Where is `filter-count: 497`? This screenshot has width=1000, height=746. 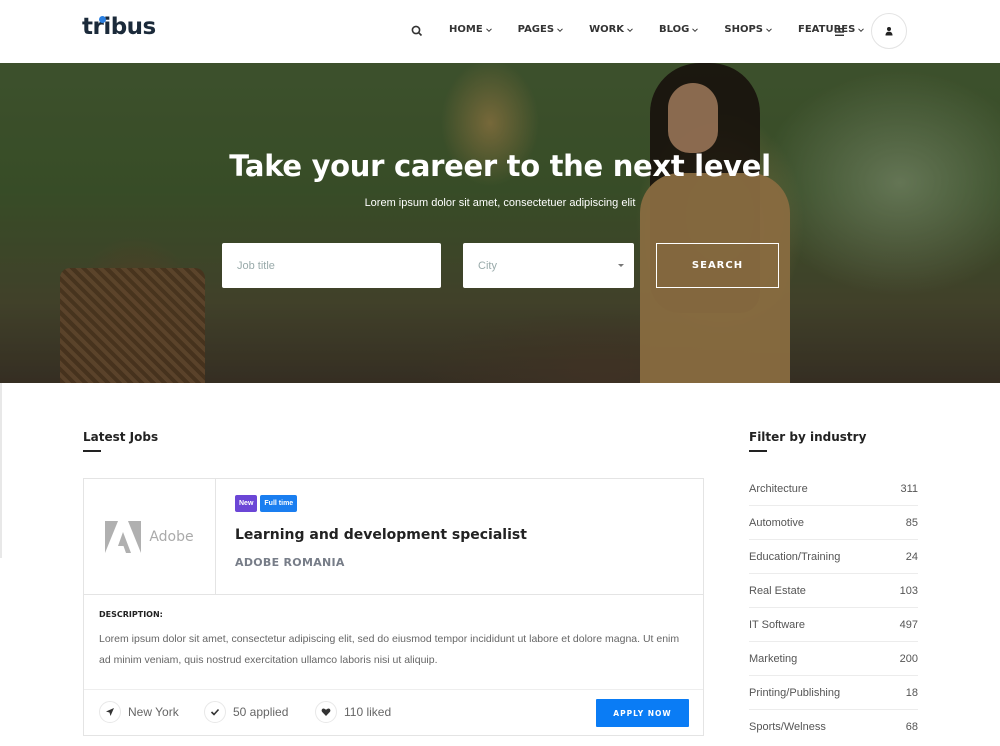 filter-count: 497 is located at coordinates (908, 624).